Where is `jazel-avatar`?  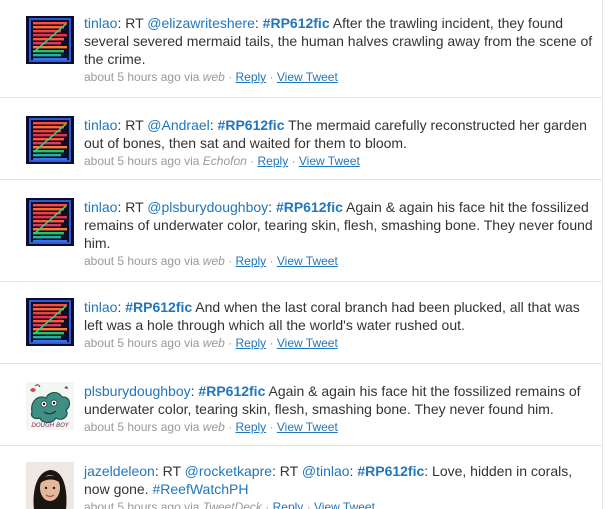
jazel-avatar is located at coordinates (50, 485).